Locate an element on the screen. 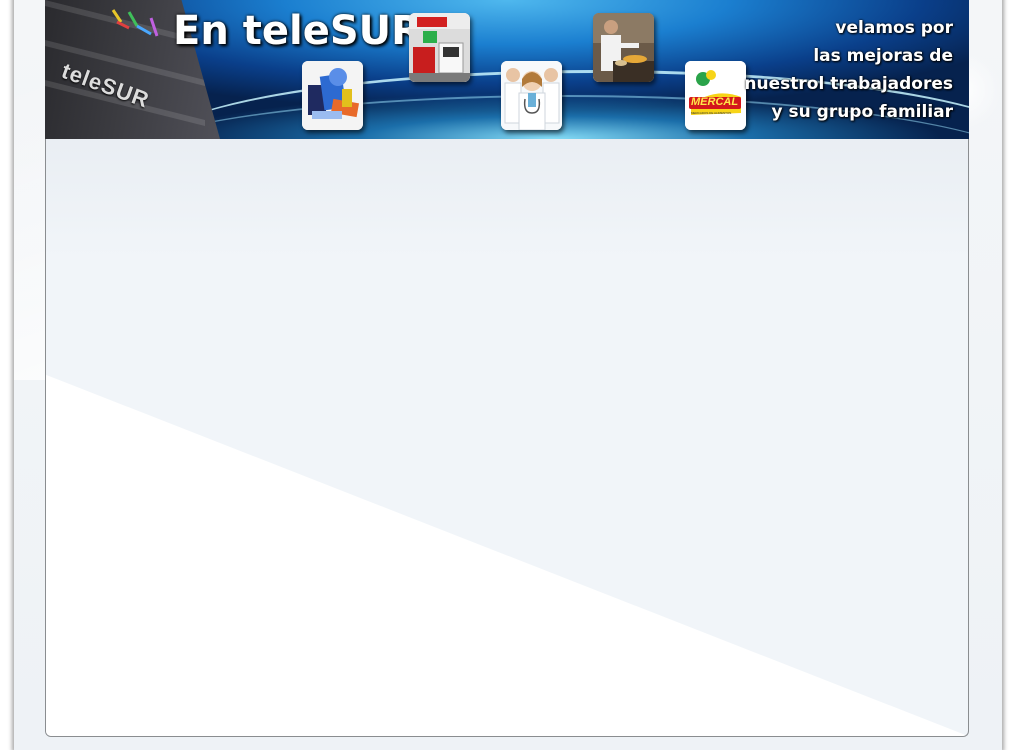 This screenshot has height=750, width=1020. appliances-store-photo is located at coordinates (439, 47).